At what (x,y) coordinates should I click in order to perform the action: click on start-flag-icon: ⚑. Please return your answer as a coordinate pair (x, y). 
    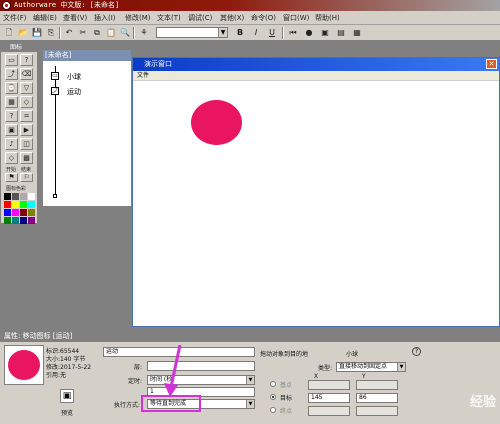
    Looking at the image, I should click on (11, 177).